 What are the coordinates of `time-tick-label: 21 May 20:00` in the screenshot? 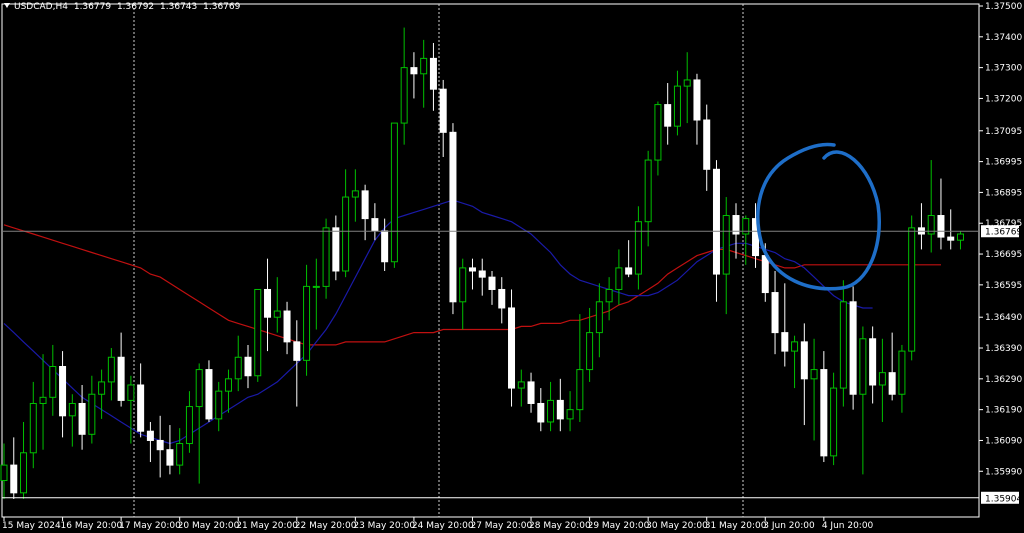 It's located at (267, 526).